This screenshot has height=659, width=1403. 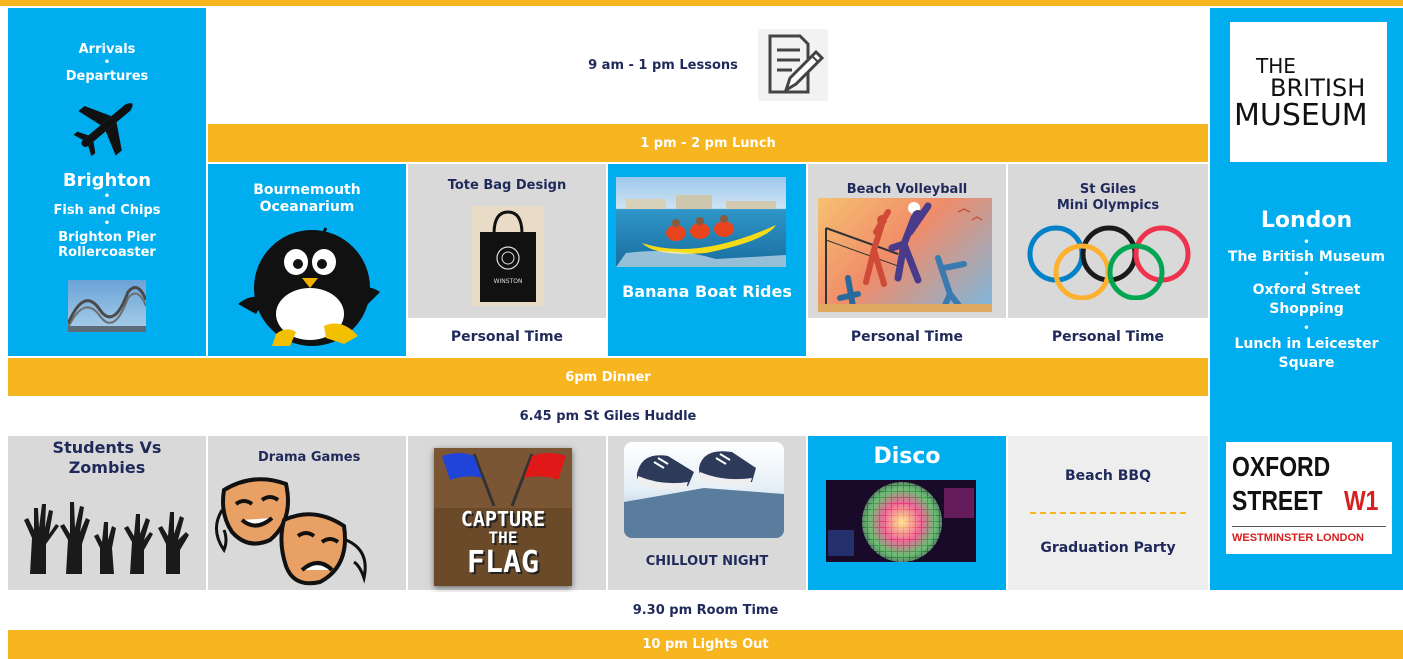 I want to click on graduation-party-title: Graduation Party, so click(x=1108, y=548).